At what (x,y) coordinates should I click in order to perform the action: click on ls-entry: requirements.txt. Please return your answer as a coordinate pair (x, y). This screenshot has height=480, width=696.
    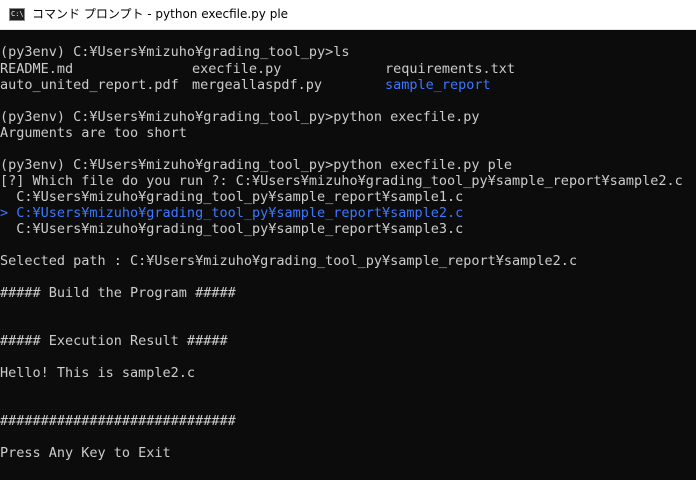
    Looking at the image, I should click on (450, 69).